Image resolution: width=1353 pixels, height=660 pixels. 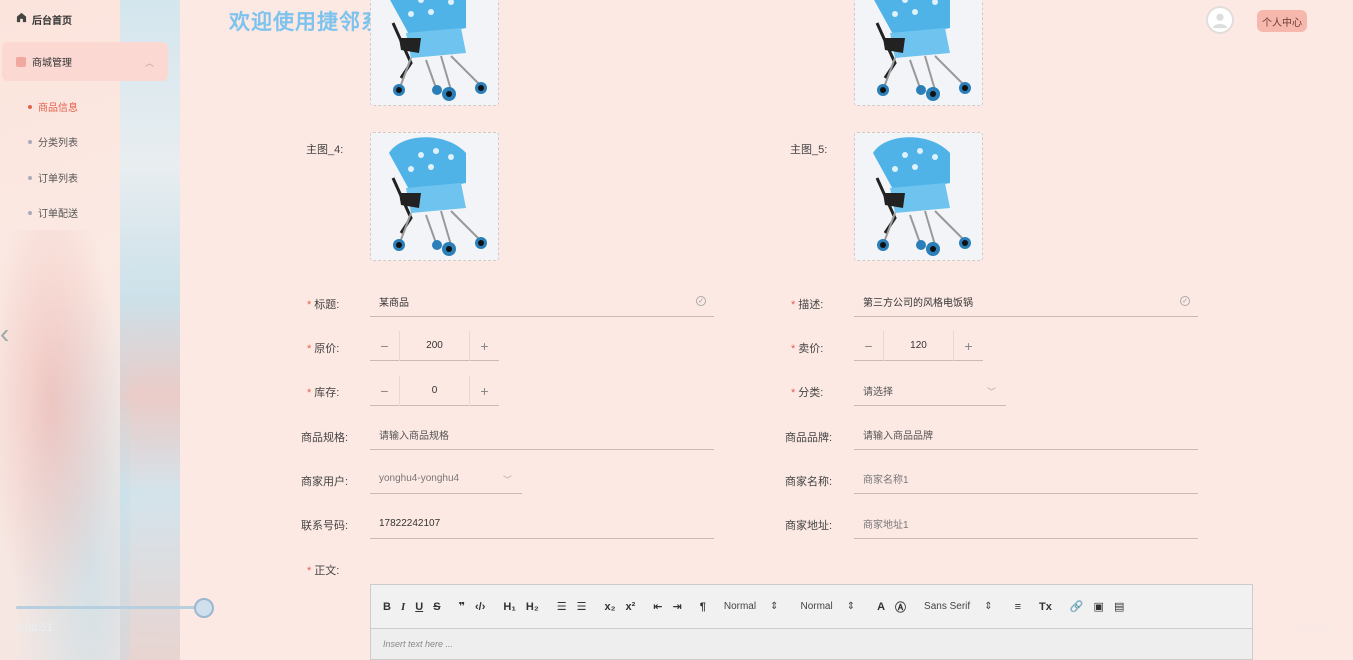 I want to click on sidebar-decoration-splash, so click(x=65, y=445).